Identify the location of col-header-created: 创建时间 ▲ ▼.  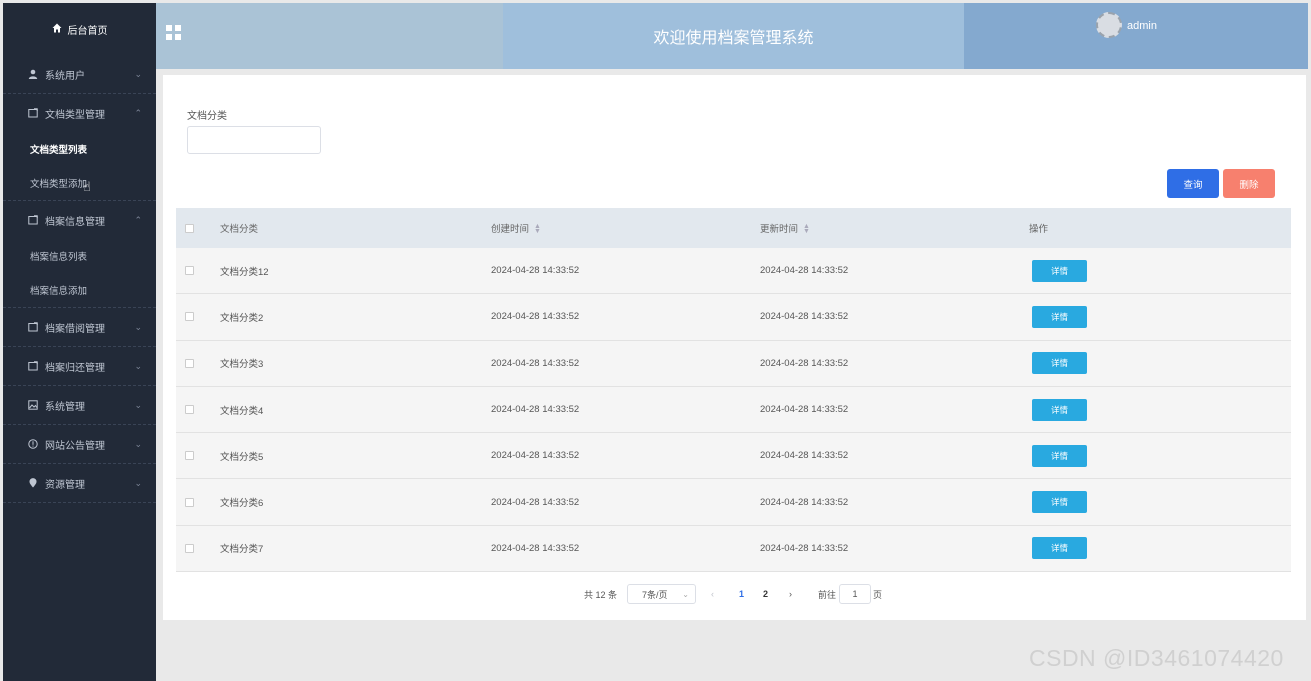
(516, 228).